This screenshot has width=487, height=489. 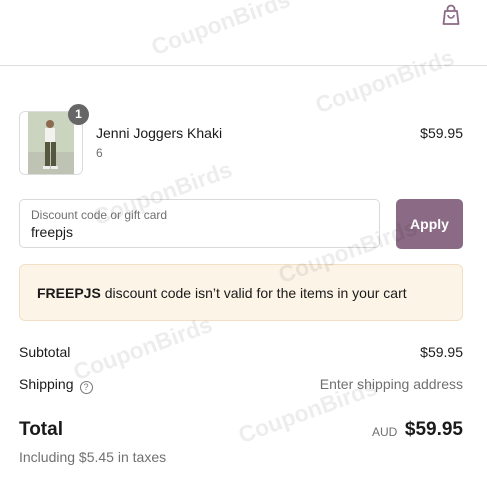 What do you see at coordinates (195, 232) in the screenshot?
I see `discount-code-input` at bounding box center [195, 232].